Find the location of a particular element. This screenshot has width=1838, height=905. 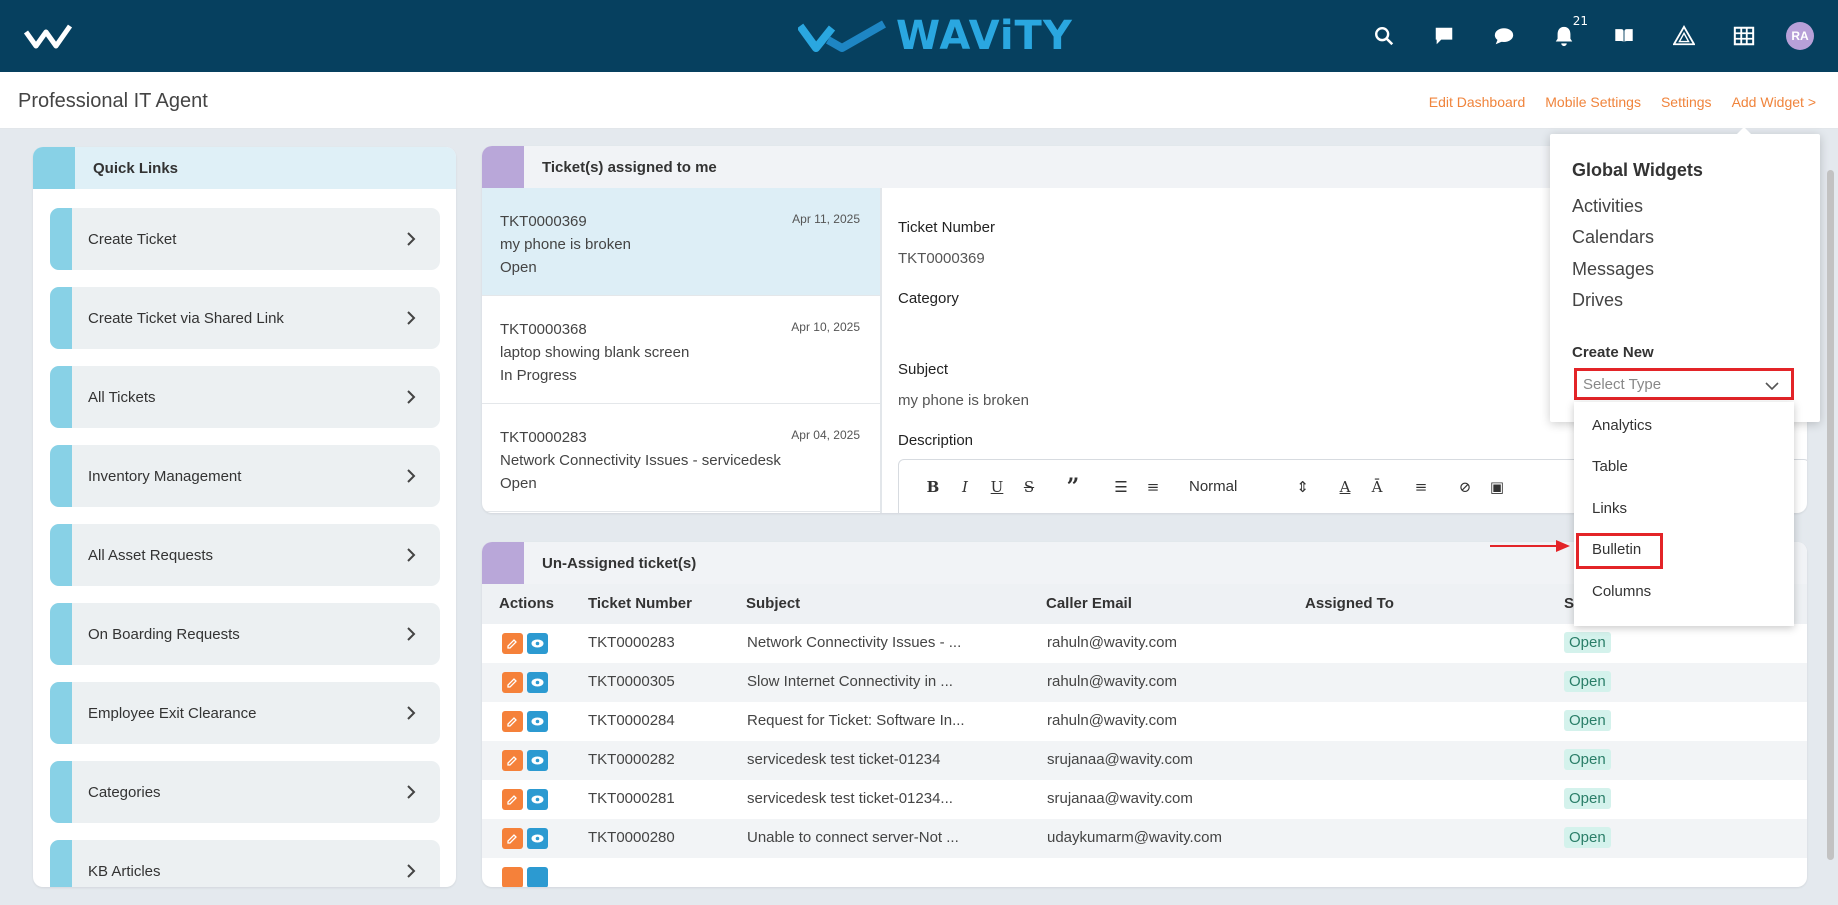

editor-toolbar: B I U S ” ☰ ≡ Normal ⇕ A Ā ≡ ⊘ ▣ is located at coordinates (1215, 487).